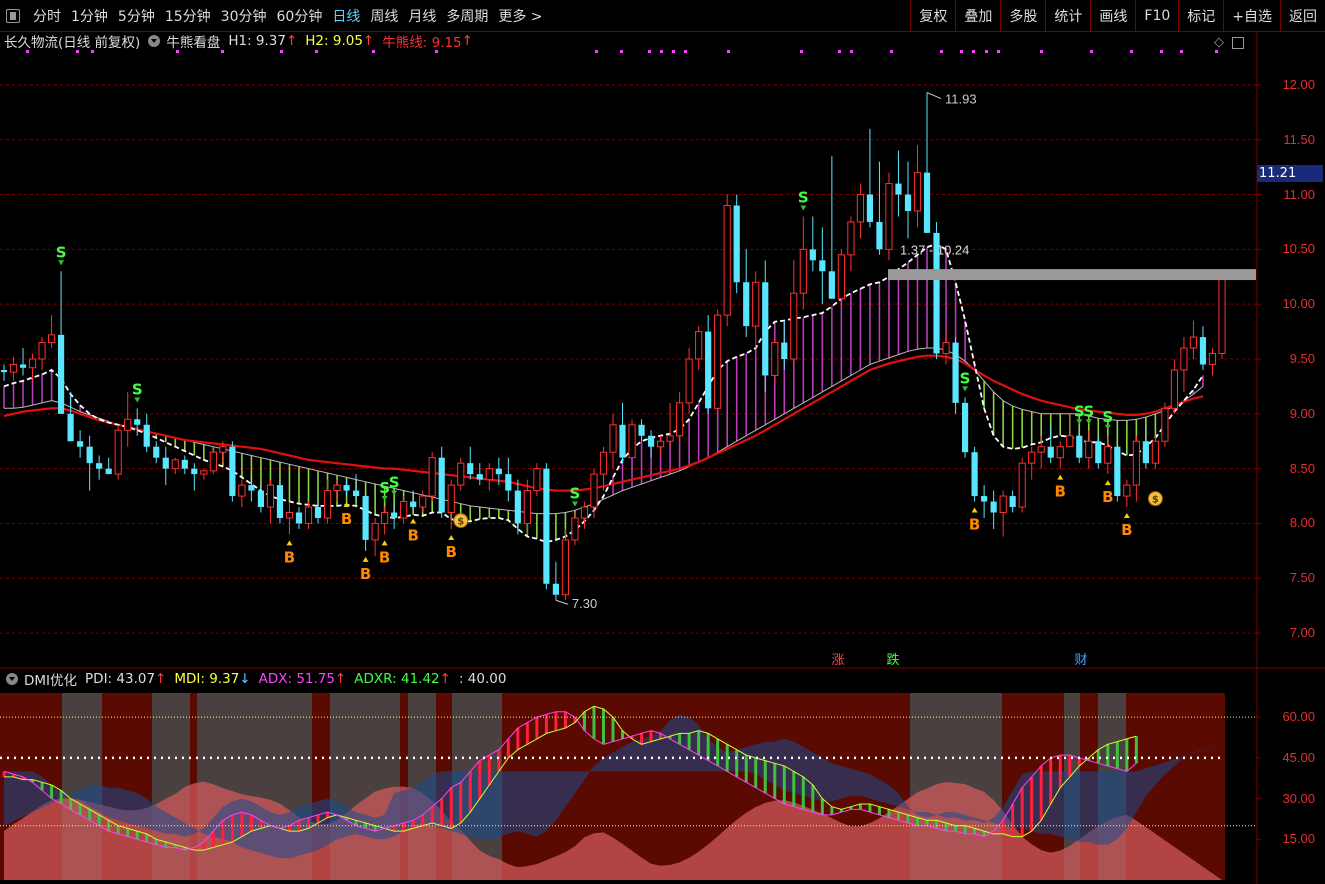 This screenshot has height=884, width=1325. What do you see at coordinates (397, 679) in the screenshot?
I see `dmi-adxr: ADXR: 41.42` at bounding box center [397, 679].